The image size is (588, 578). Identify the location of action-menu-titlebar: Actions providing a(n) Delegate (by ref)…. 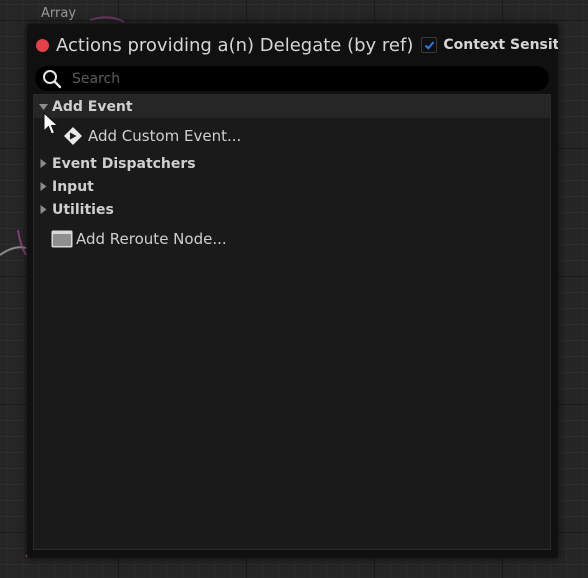
(292, 45).